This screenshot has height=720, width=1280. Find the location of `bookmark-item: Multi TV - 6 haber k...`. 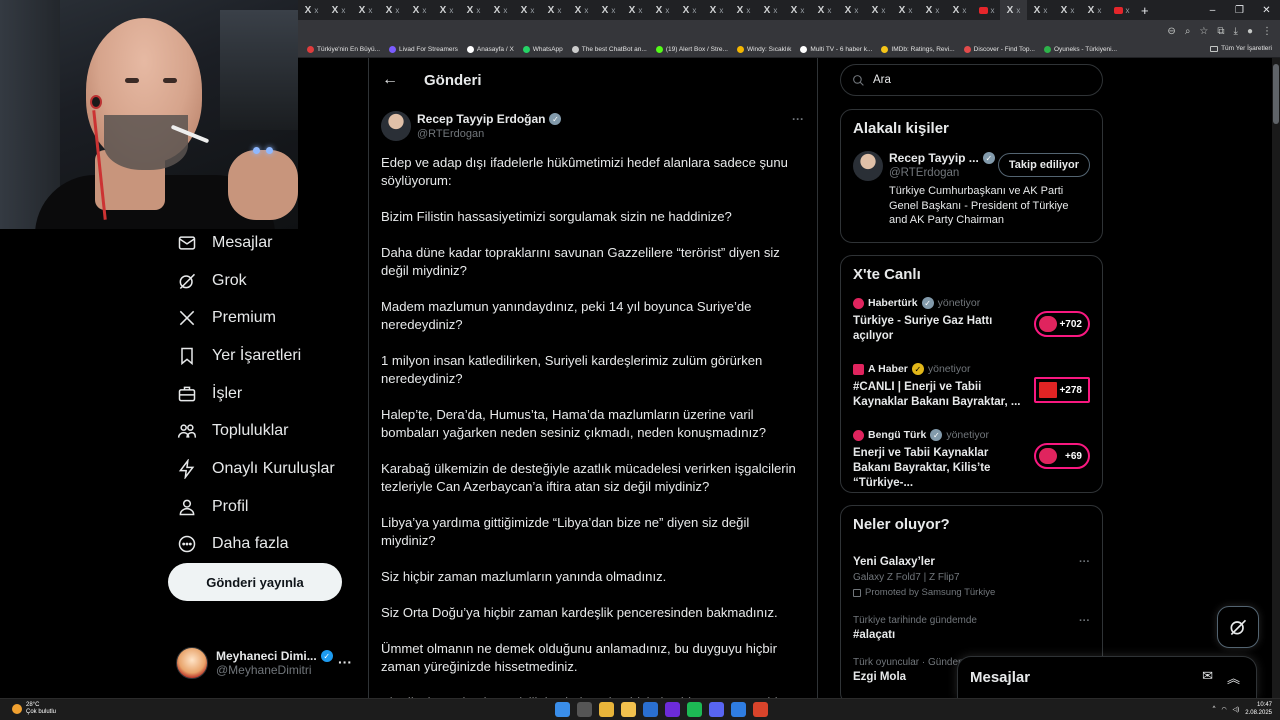

bookmark-item: Multi TV - 6 haber k... is located at coordinates (836, 49).